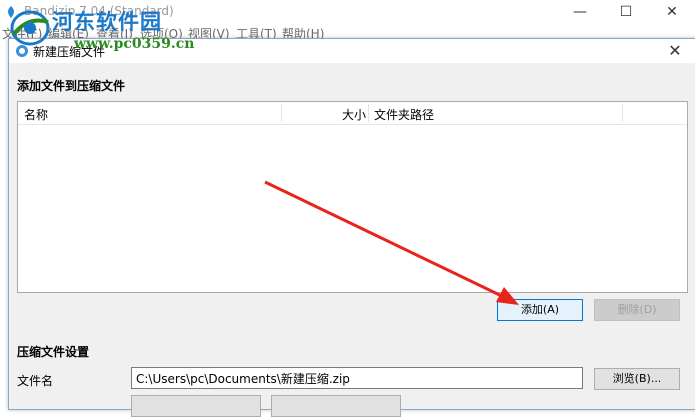 The width and height of the screenshot is (695, 417). What do you see at coordinates (357, 378) in the screenshot?
I see `filename-input` at bounding box center [357, 378].